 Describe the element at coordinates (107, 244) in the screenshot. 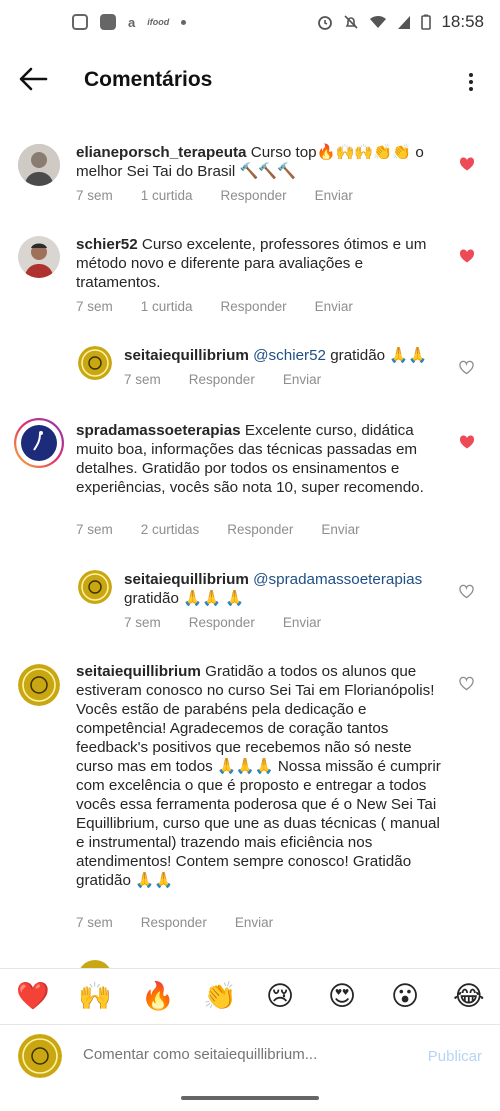

I see `comment-username: schier52` at that location.